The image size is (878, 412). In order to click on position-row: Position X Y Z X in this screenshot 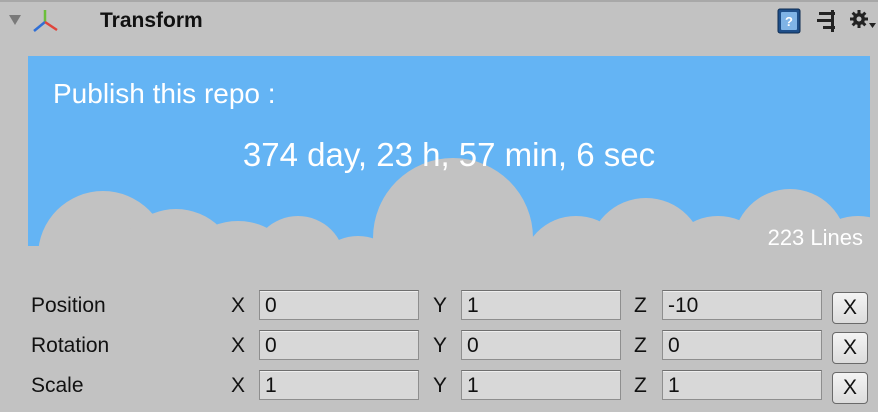, I will do `click(439, 310)`.